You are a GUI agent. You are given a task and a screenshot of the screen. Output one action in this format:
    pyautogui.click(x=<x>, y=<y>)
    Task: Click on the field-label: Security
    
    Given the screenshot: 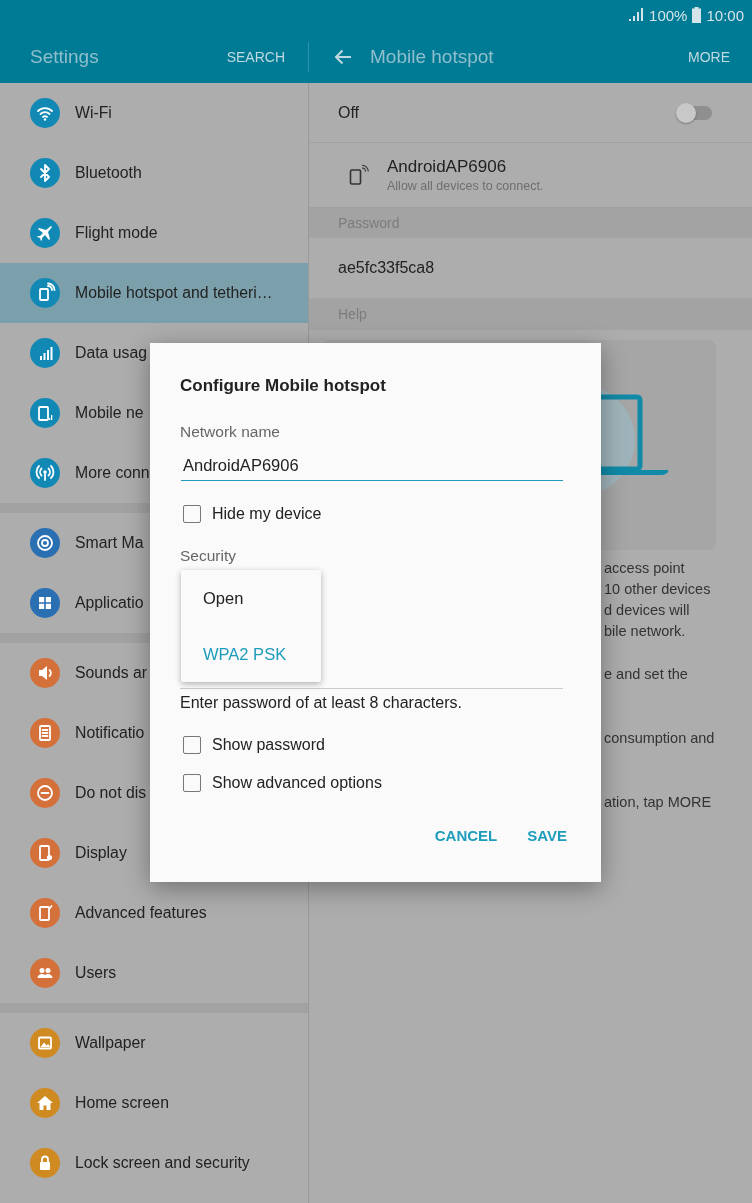 What is the action you would take?
    pyautogui.click(x=208, y=556)
    